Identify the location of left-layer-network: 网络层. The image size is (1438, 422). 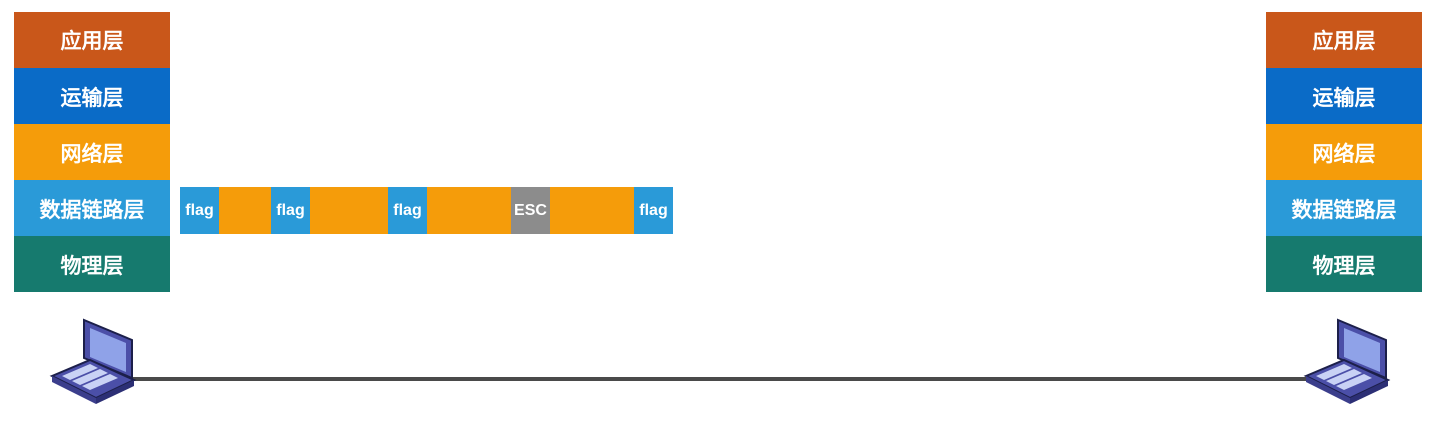
(92, 152).